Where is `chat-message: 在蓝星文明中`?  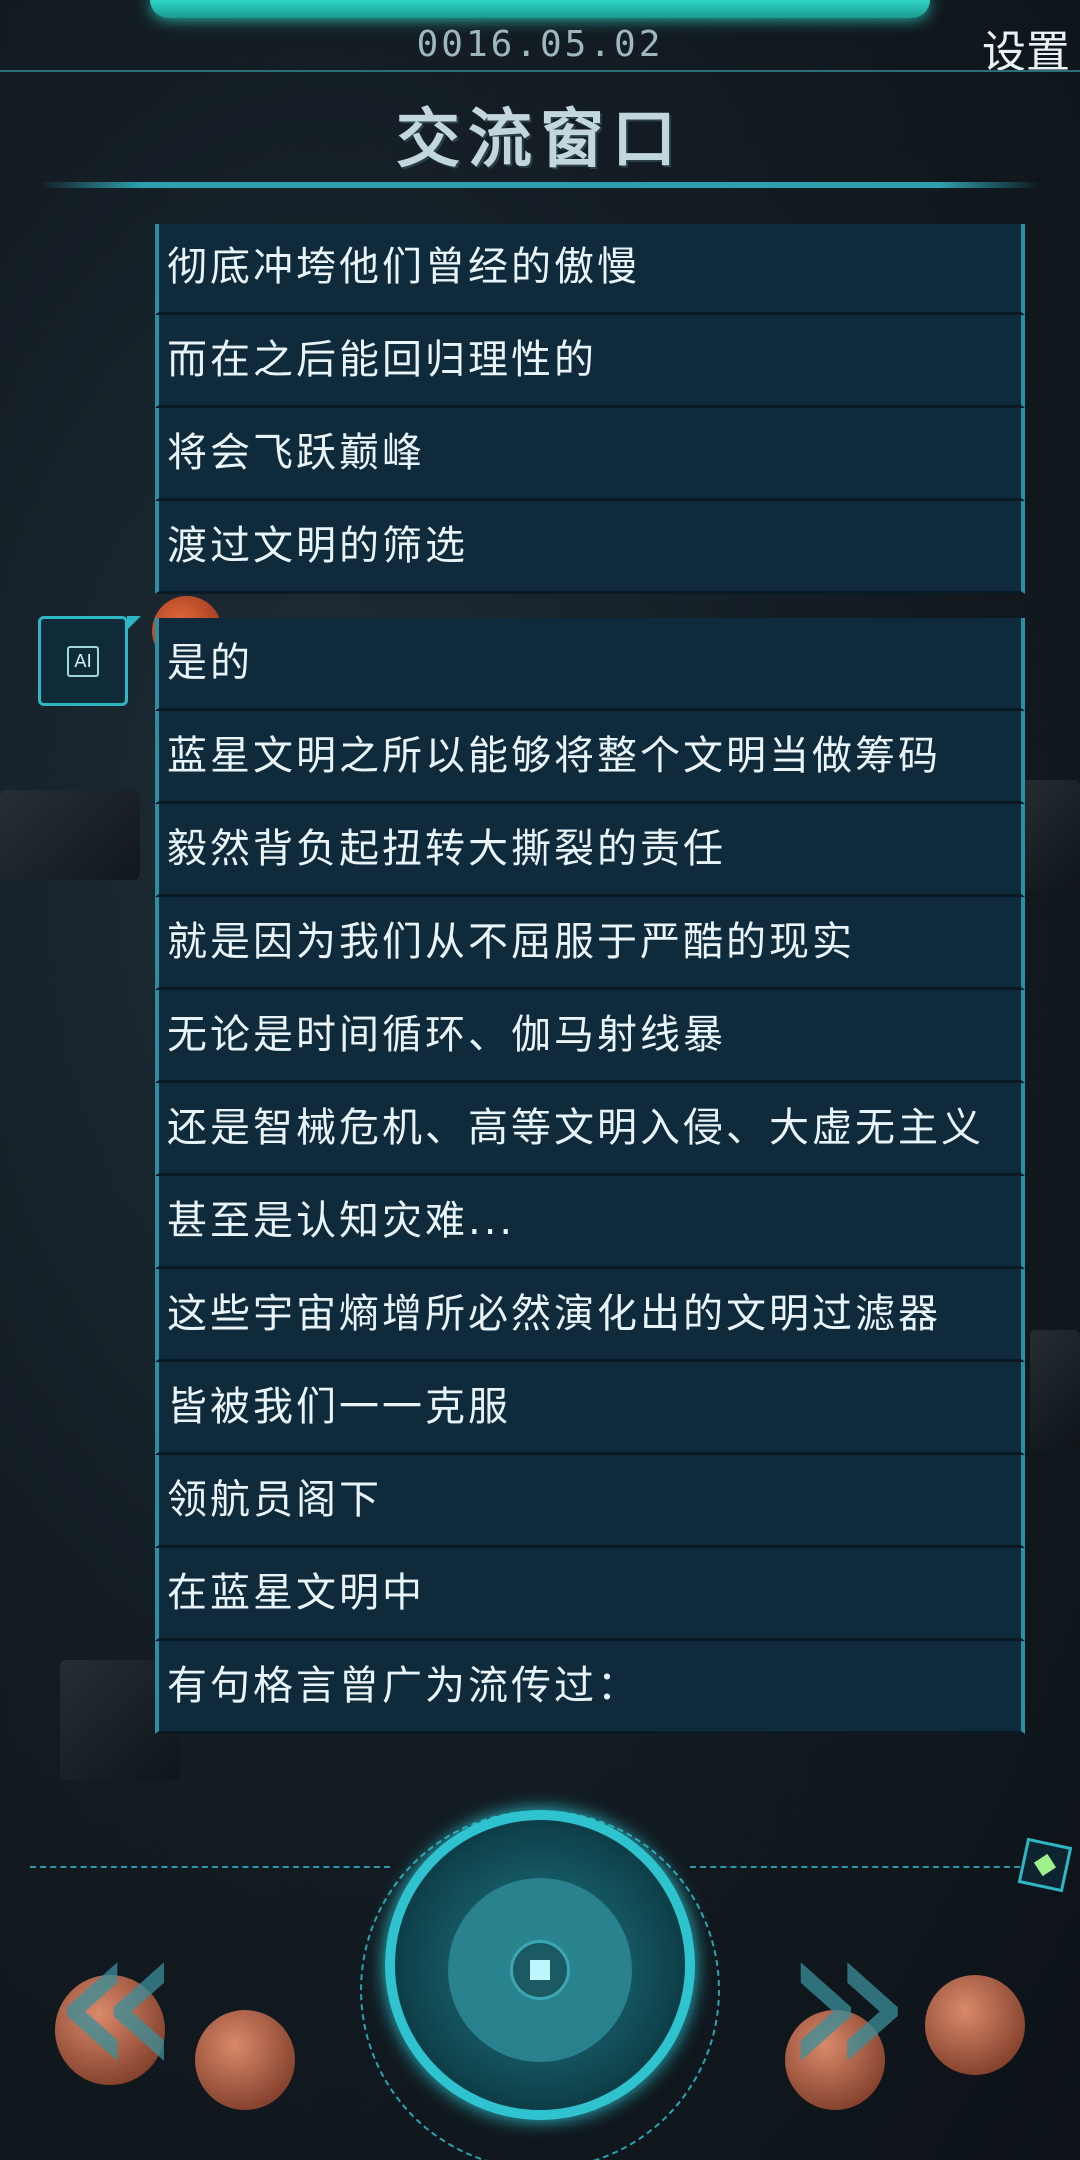
chat-message: 在蓝星文明中 is located at coordinates (590, 1594).